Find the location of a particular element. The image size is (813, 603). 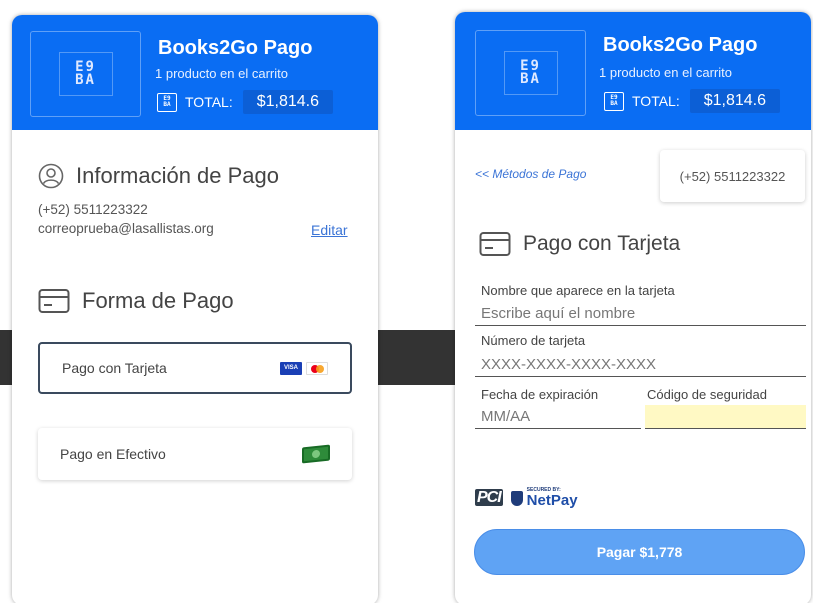

cash-payment-option: Pago en Efectivo is located at coordinates (195, 454).